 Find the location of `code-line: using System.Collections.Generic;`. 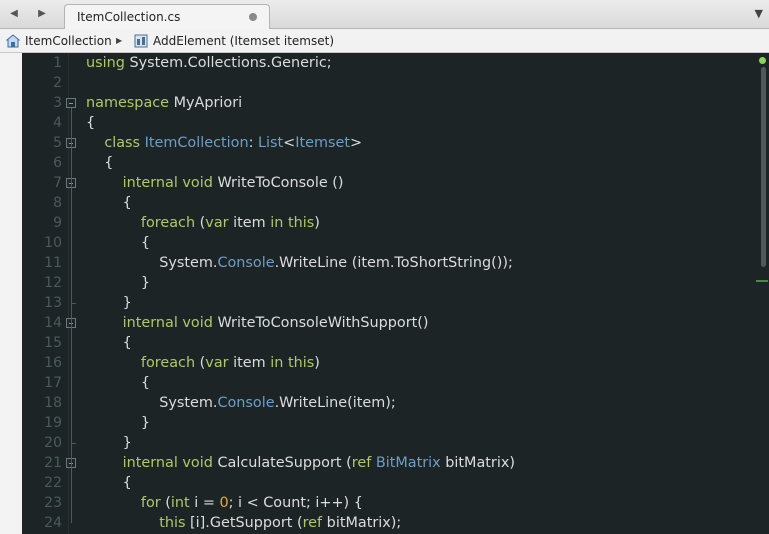

code-line: using System.Collections.Generic; is located at coordinates (209, 63).